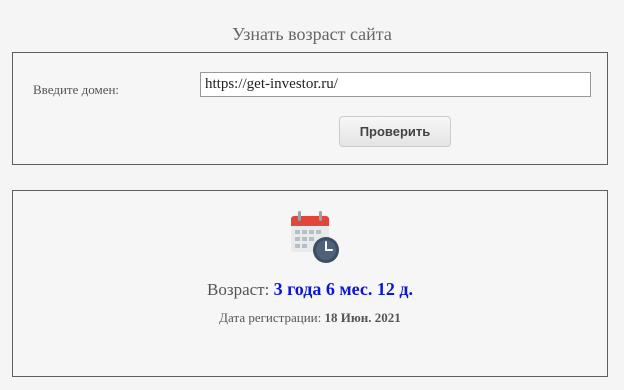 The height and width of the screenshot is (390, 624). What do you see at coordinates (395, 84) in the screenshot?
I see `domain-input` at bounding box center [395, 84].